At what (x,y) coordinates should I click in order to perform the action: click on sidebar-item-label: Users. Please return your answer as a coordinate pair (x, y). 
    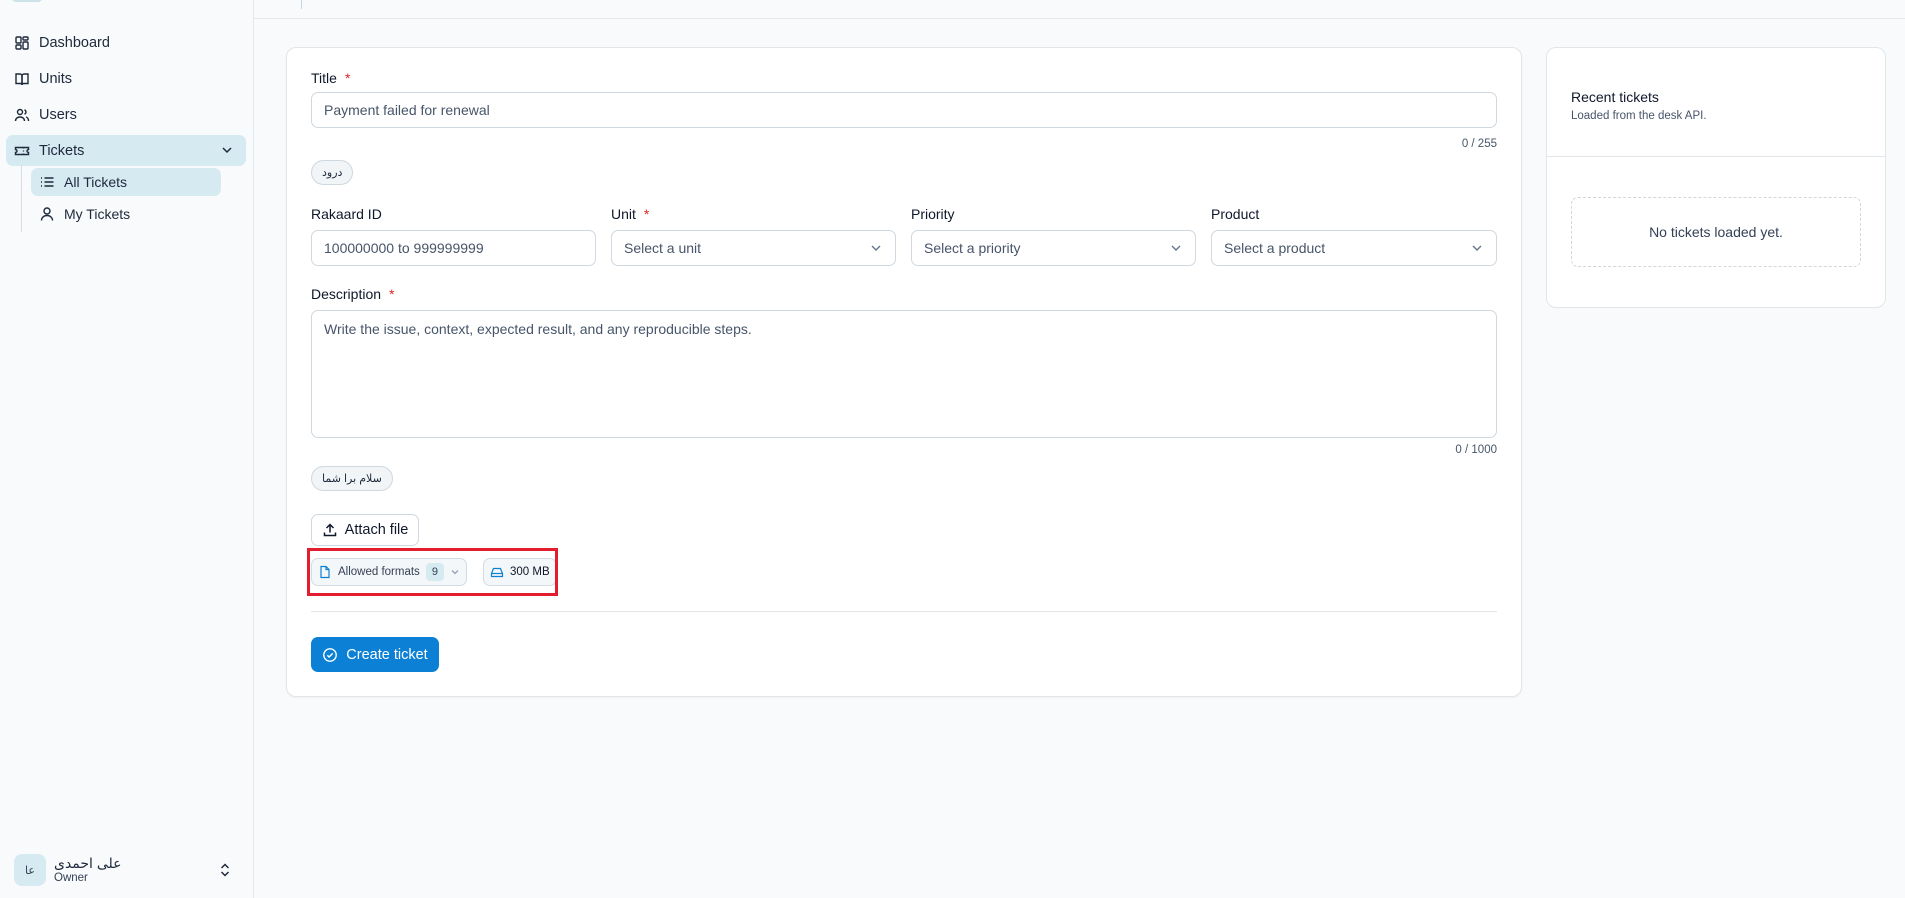
    Looking at the image, I should click on (58, 114).